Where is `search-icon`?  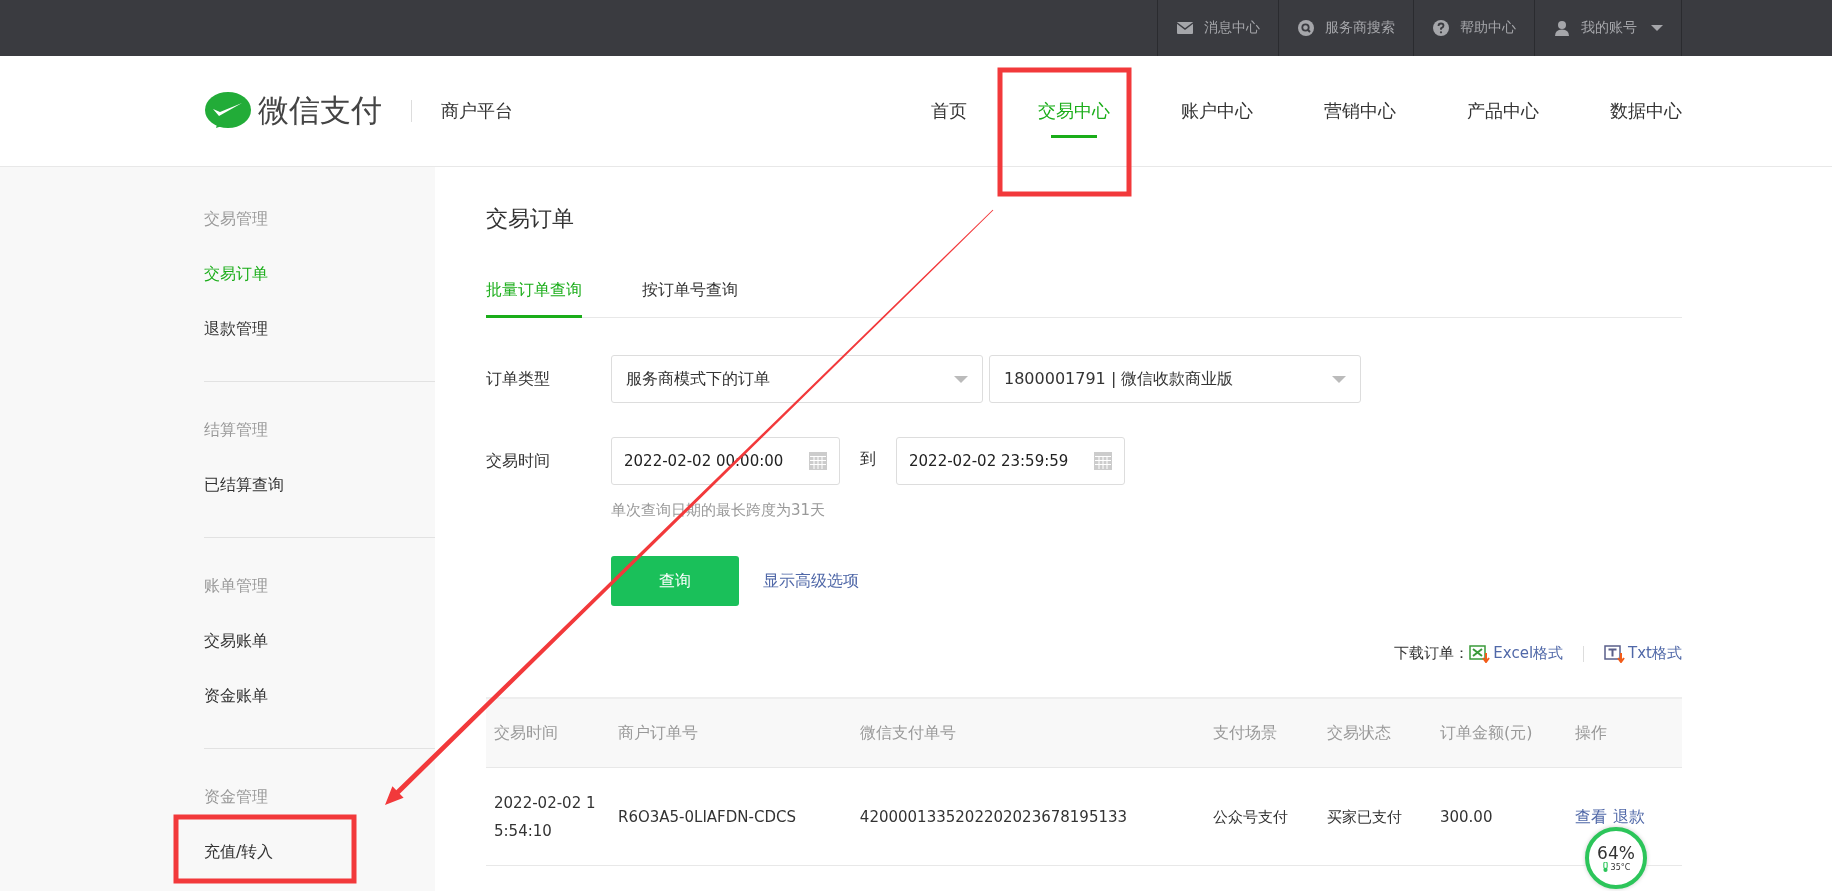 search-icon is located at coordinates (1306, 28).